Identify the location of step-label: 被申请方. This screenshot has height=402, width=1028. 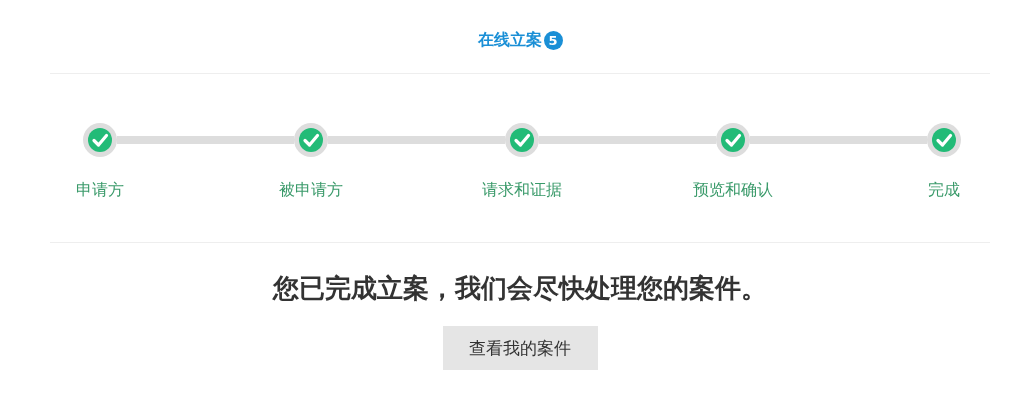
(311, 190).